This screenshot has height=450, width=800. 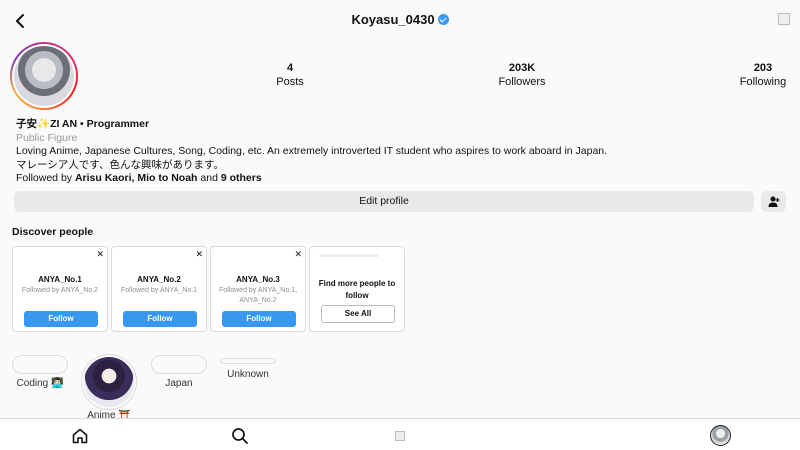 What do you see at coordinates (241, 178) in the screenshot?
I see `followed-by-others: 9 others` at bounding box center [241, 178].